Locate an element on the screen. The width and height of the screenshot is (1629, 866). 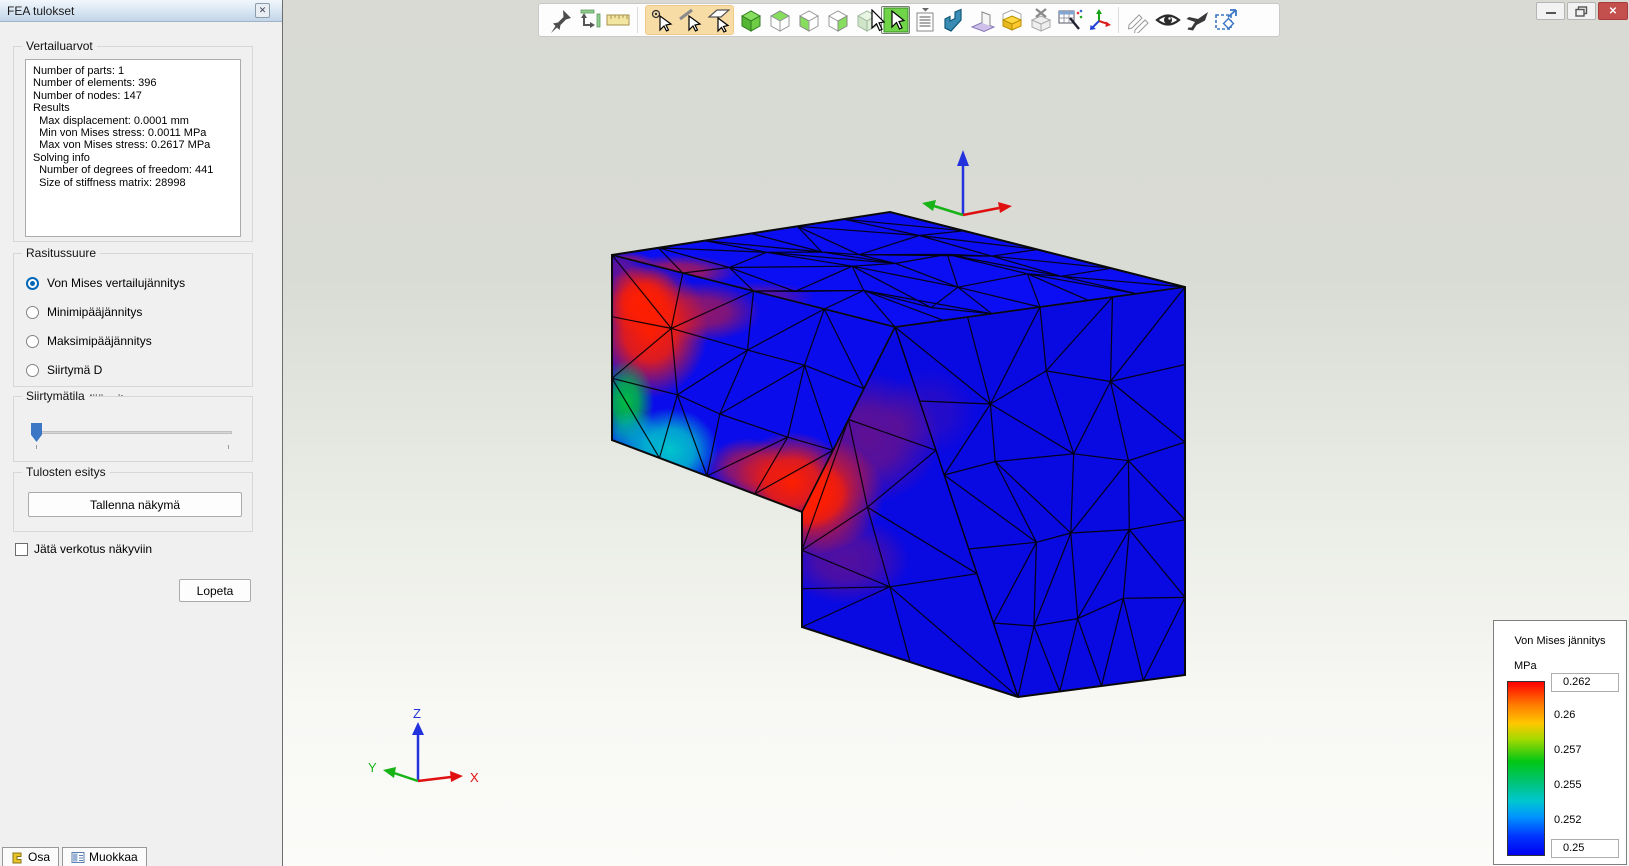
group-label: Rasitussuure is located at coordinates (61, 253).